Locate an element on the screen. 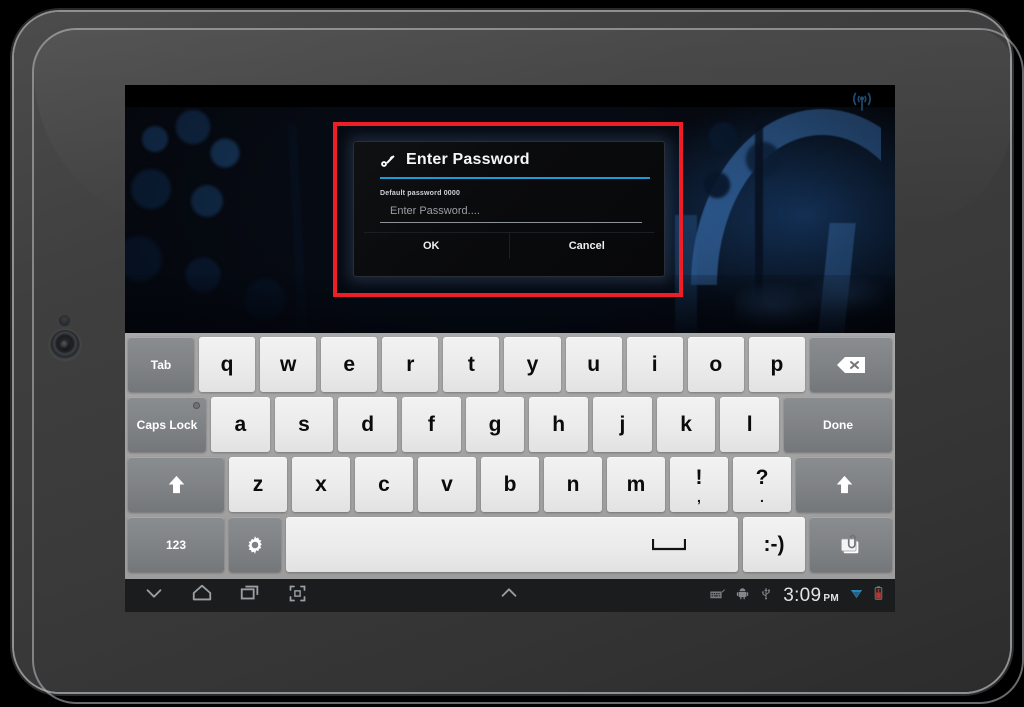 This screenshot has width=1024, height=707. key-label: z is located at coordinates (258, 484).